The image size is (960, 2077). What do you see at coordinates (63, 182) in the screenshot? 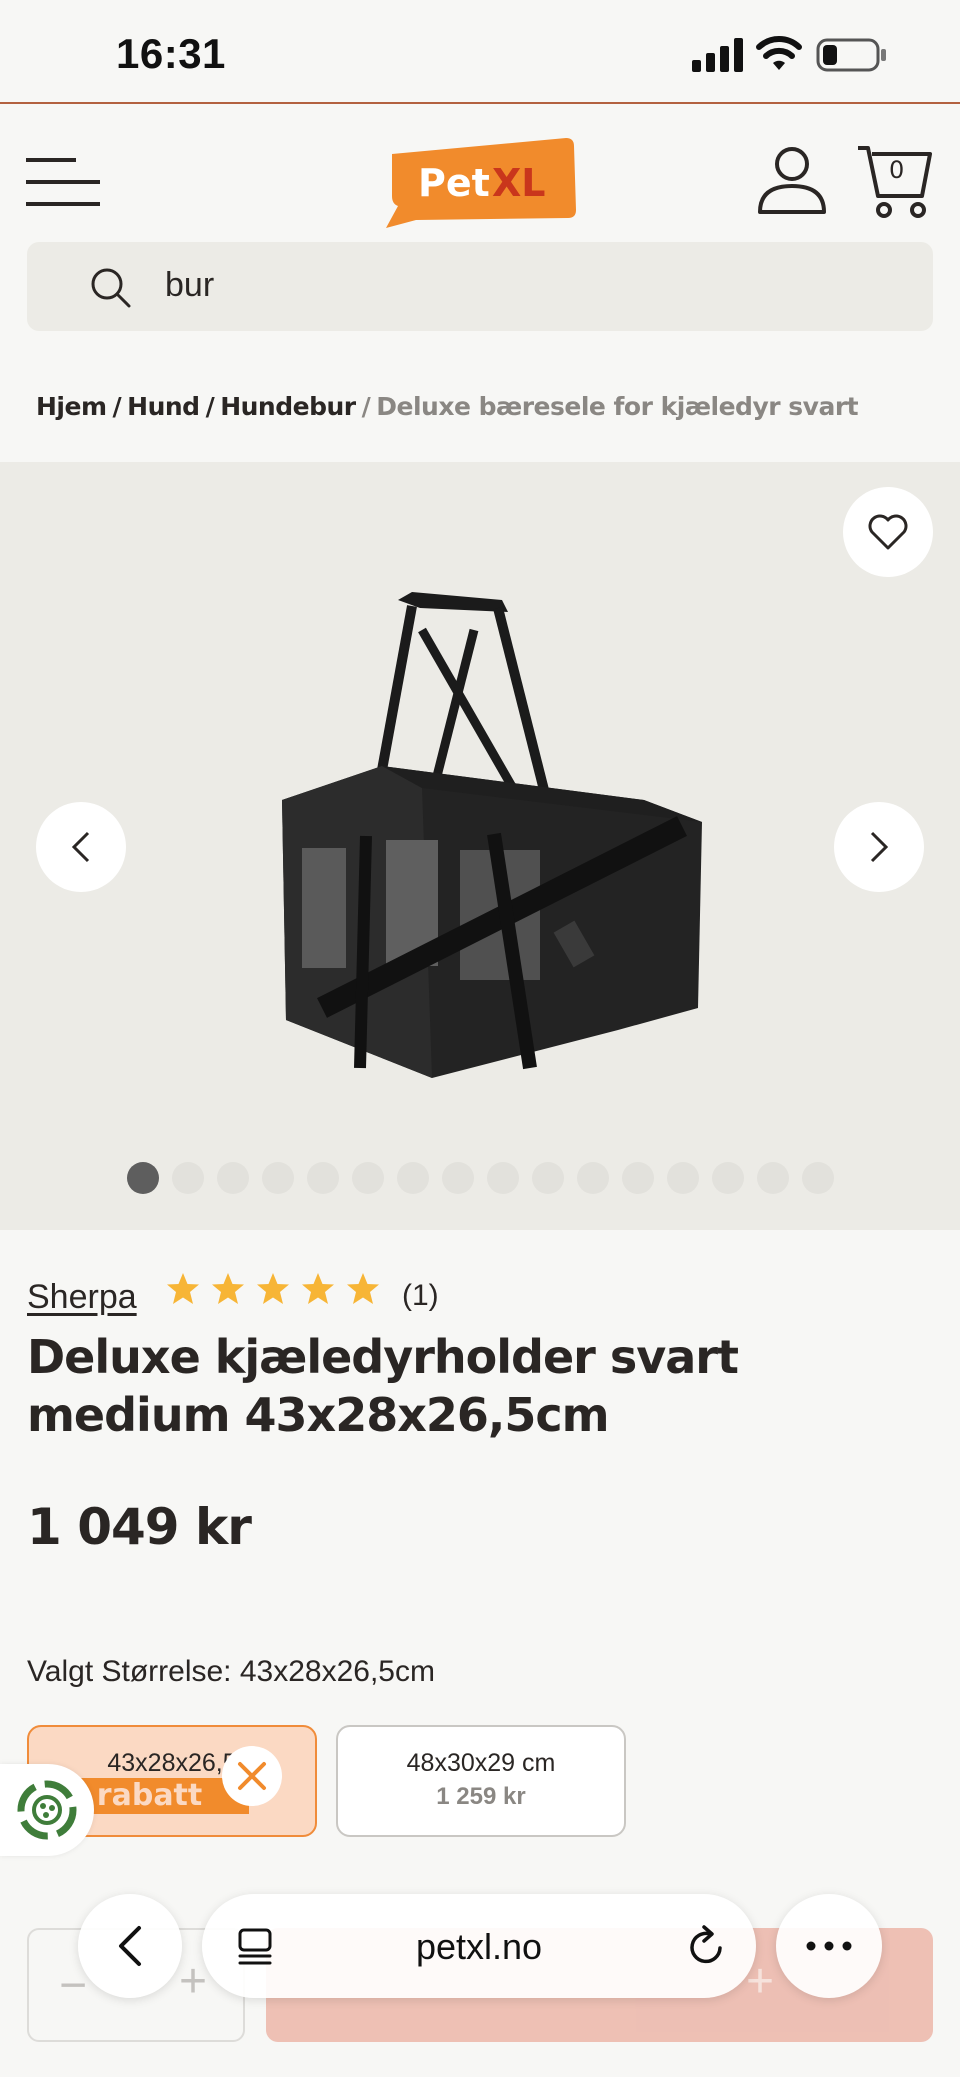
I see `hamburger-menu-icon` at bounding box center [63, 182].